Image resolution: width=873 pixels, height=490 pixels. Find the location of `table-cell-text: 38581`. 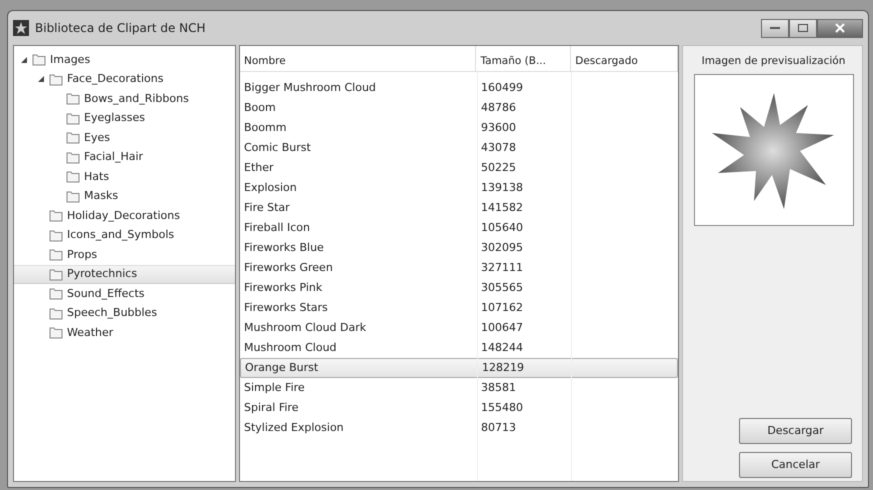

table-cell-text: 38581 is located at coordinates (498, 388).